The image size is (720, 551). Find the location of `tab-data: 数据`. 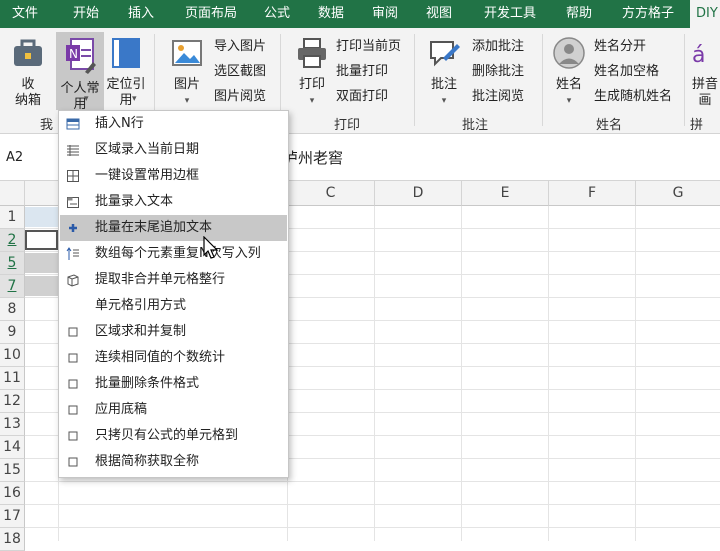

tab-data: 数据 is located at coordinates (331, 14).